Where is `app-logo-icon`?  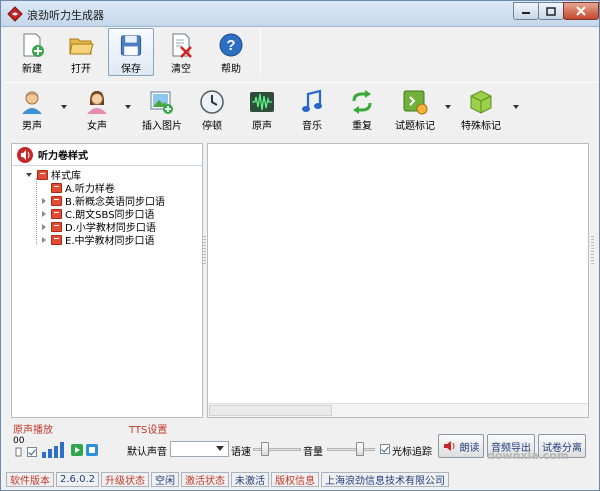
app-logo-icon is located at coordinates (15, 14).